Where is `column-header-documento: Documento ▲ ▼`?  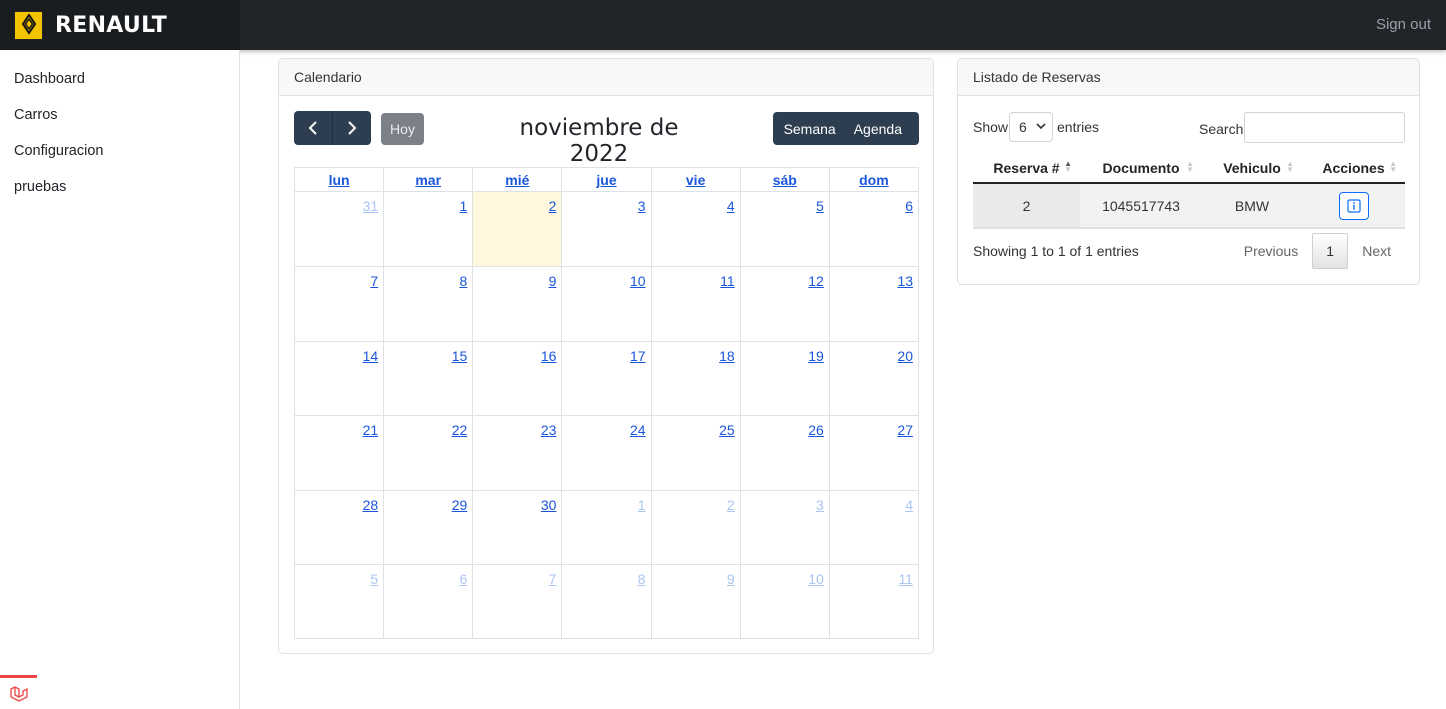 column-header-documento: Documento ▲ ▼ is located at coordinates (1141, 168).